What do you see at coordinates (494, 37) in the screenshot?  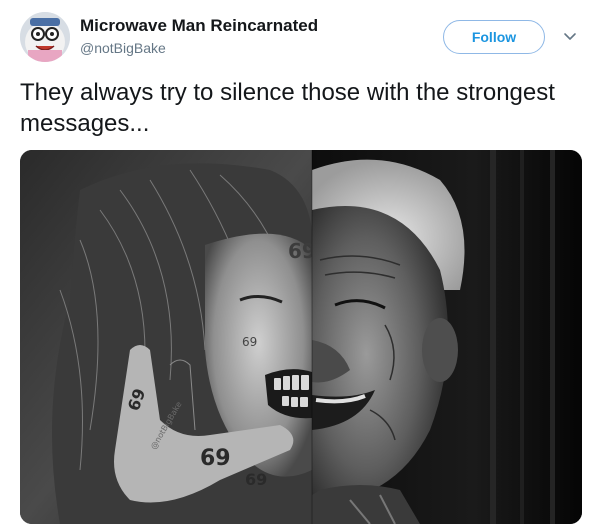 I see `follow-button: Follow` at bounding box center [494, 37].